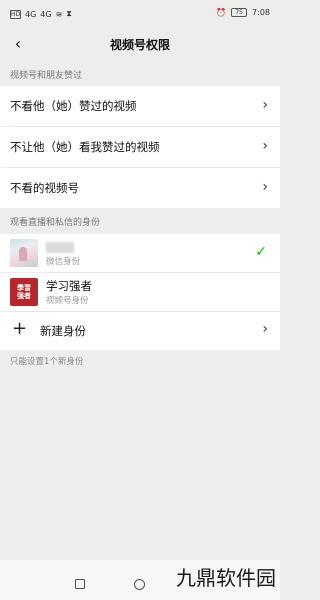  Describe the element at coordinates (60, 247) in the screenshot. I see `blurred-name` at that location.